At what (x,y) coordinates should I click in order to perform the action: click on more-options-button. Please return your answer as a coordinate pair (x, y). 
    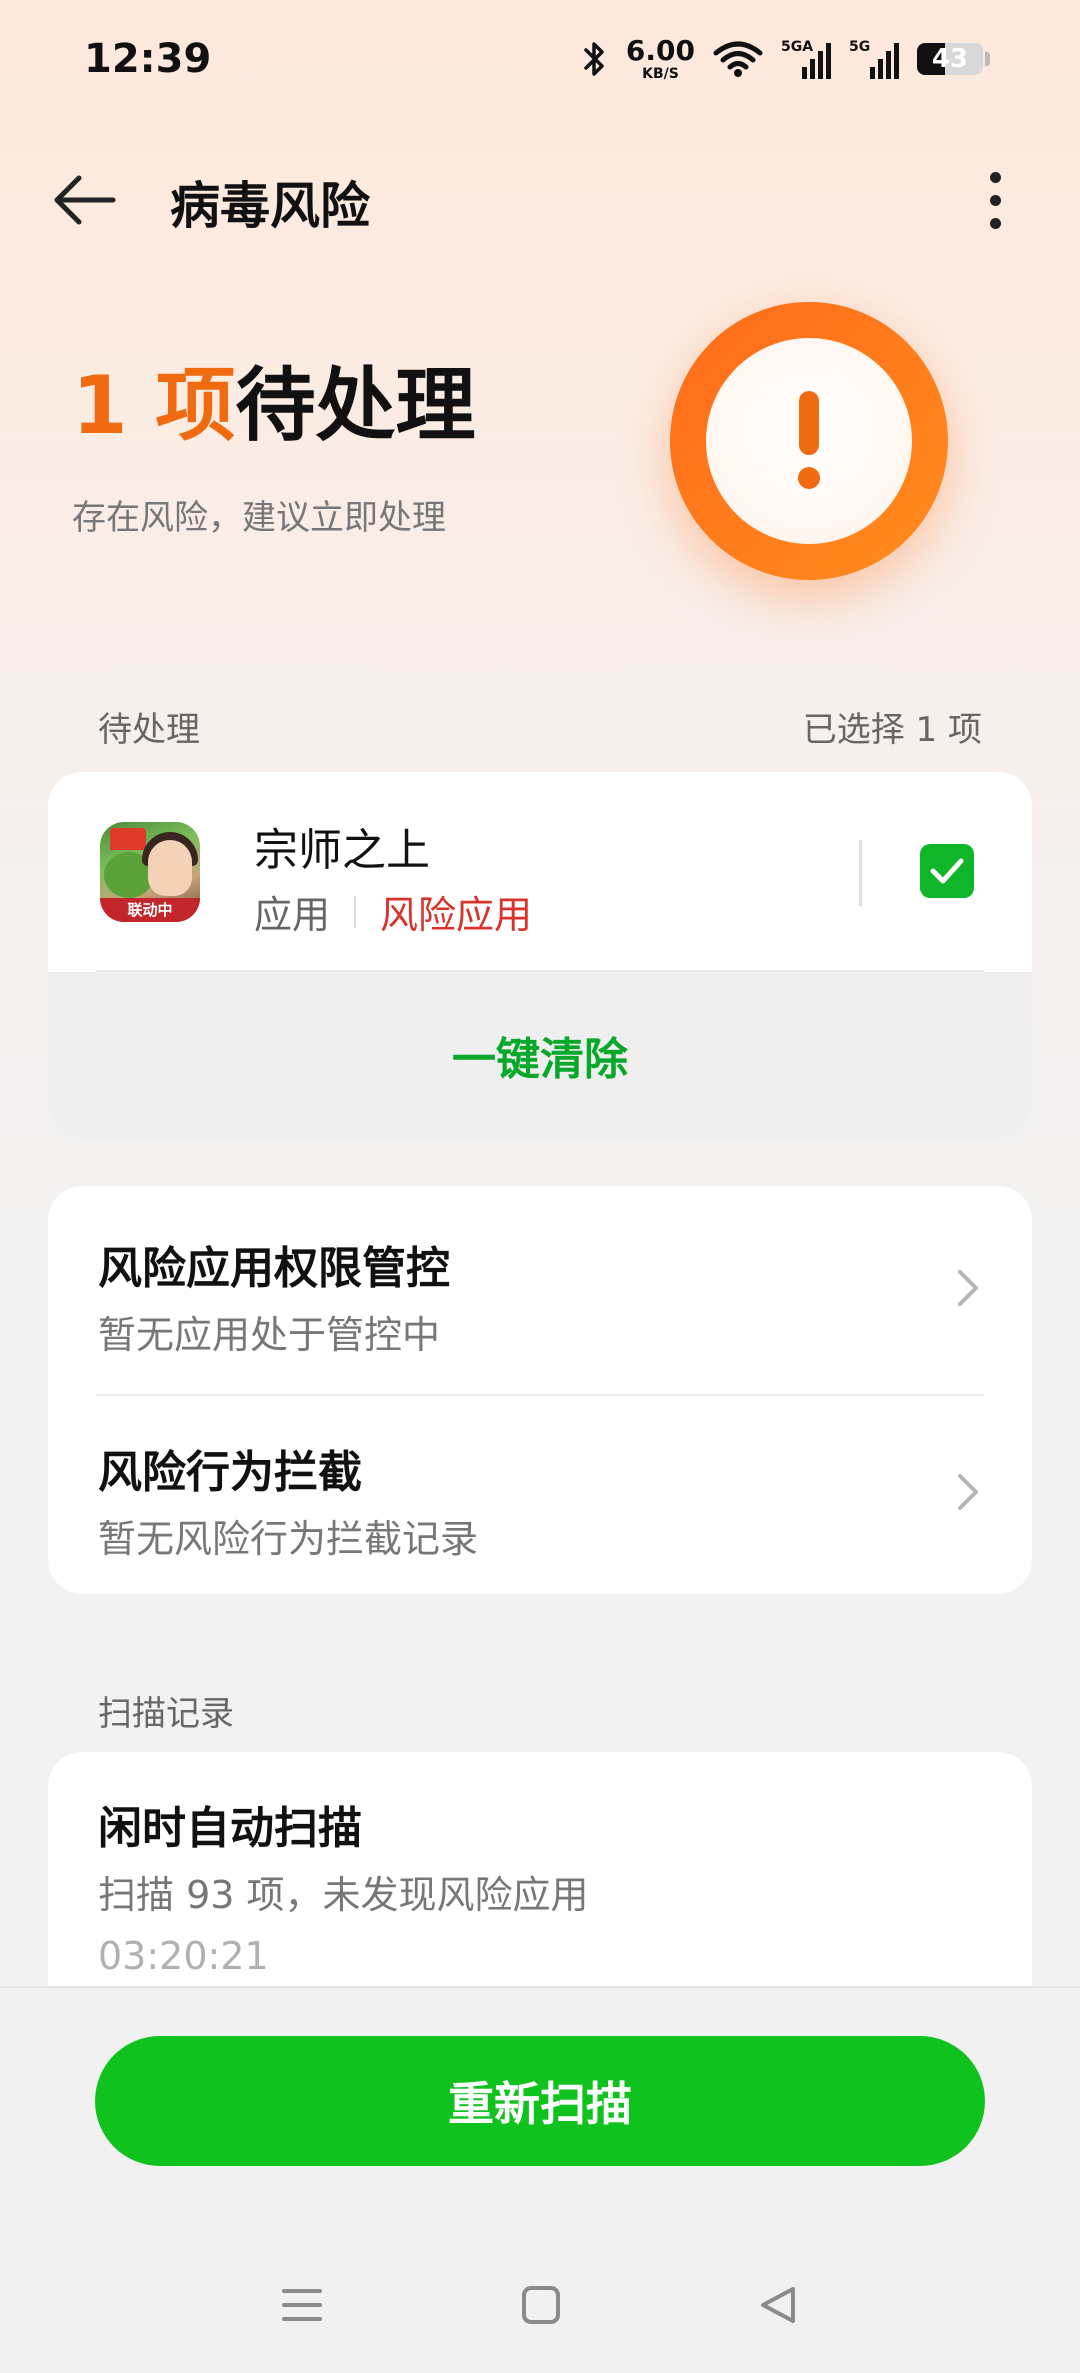
    Looking at the image, I should click on (995, 200).